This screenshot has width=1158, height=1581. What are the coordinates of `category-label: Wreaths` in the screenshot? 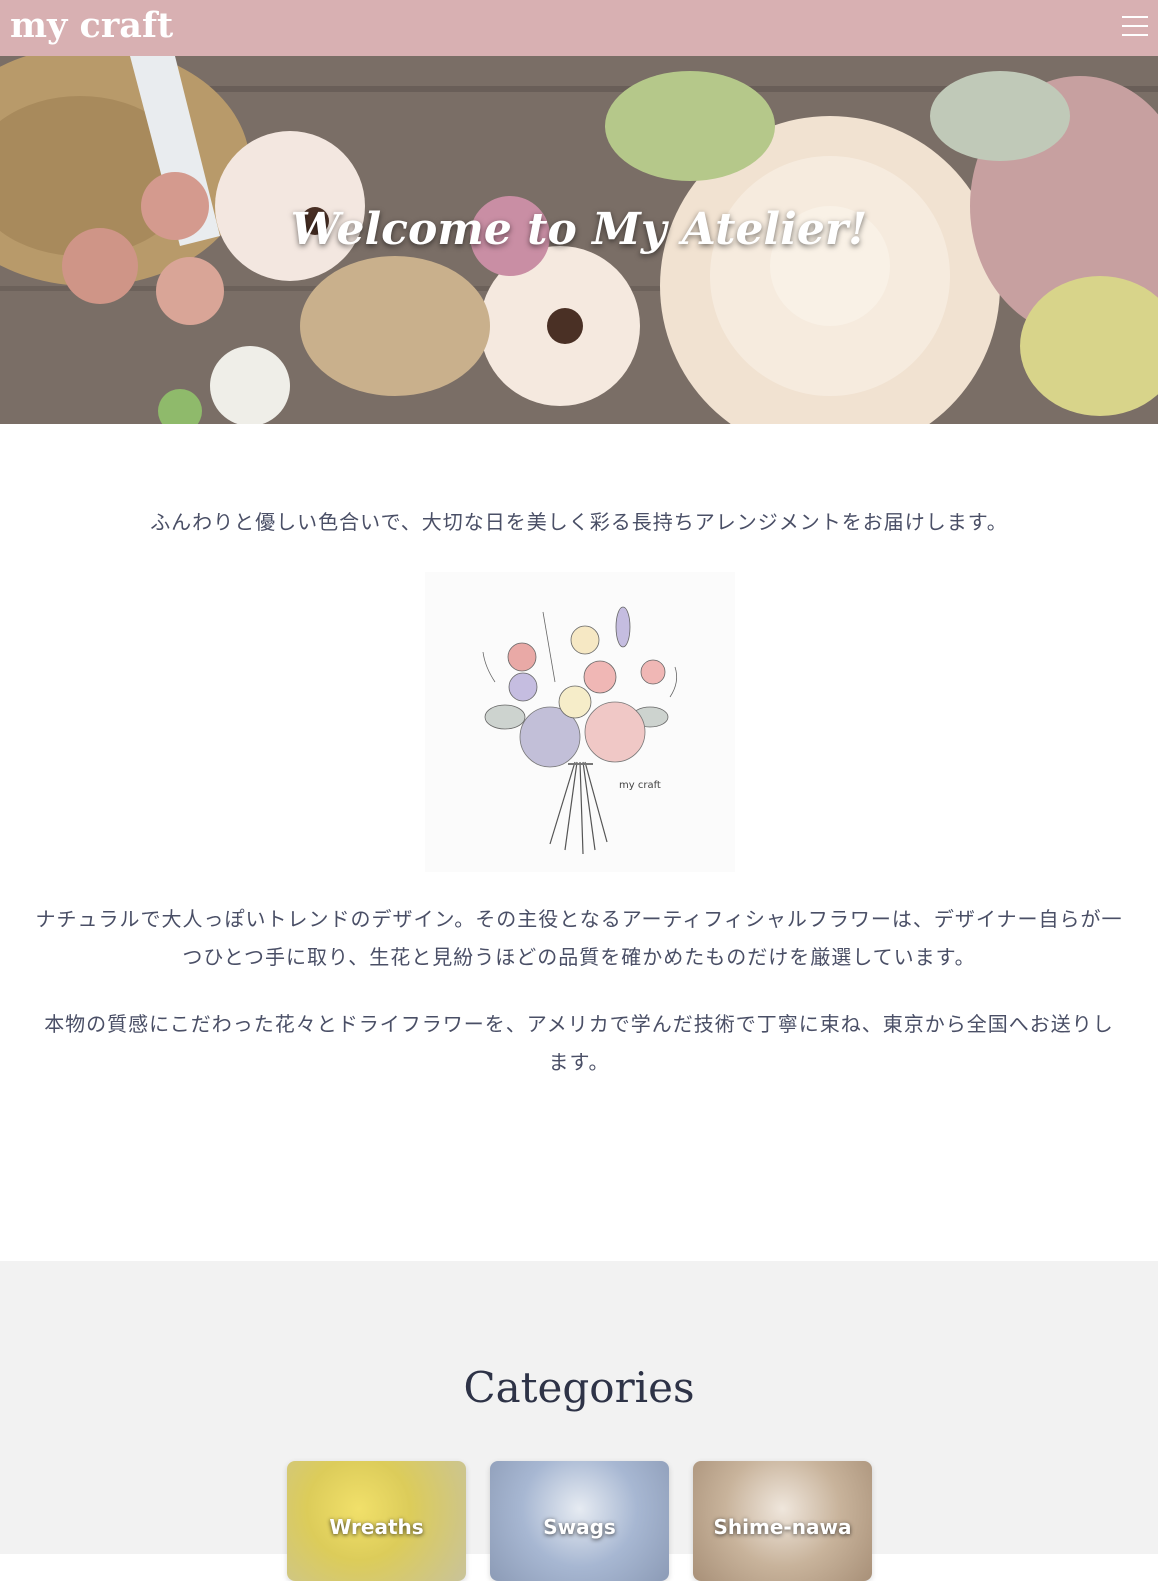 It's located at (376, 1527).